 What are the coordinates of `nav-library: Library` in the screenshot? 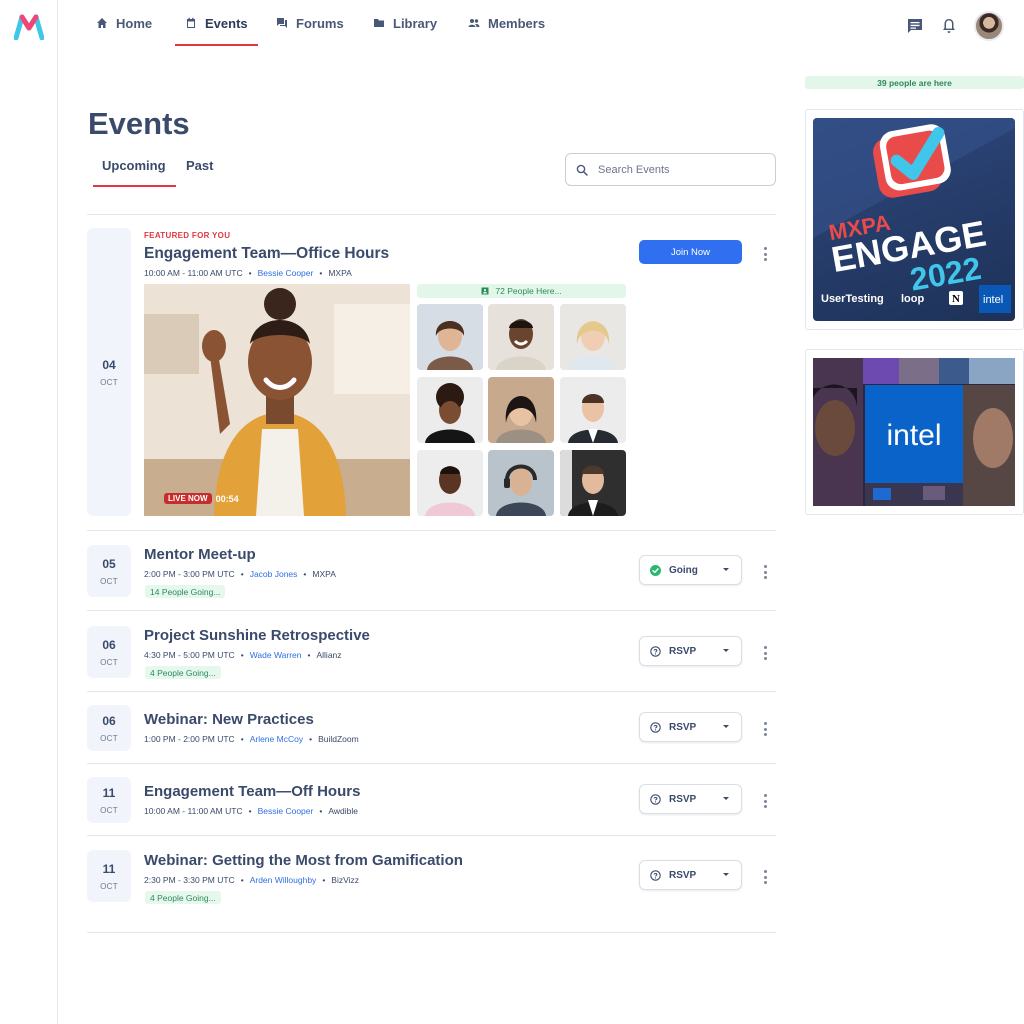 It's located at (405, 23).